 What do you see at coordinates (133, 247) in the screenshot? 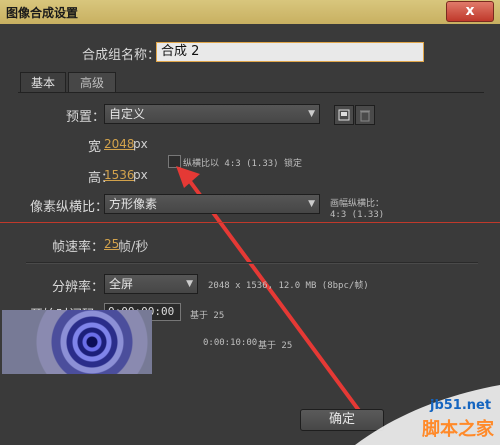
I see `fps-unit: 帧/秒` at bounding box center [133, 247].